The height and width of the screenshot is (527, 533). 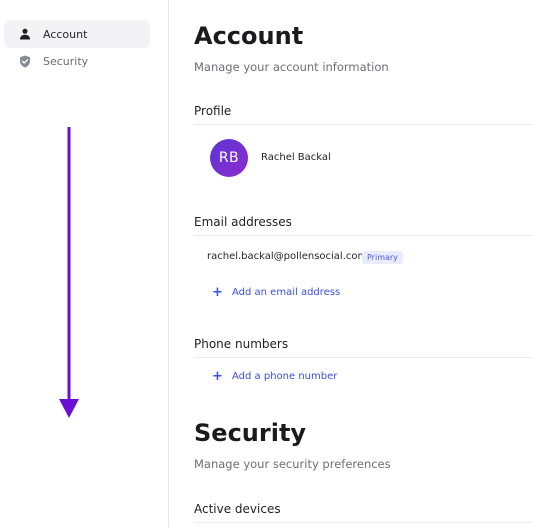 What do you see at coordinates (296, 157) in the screenshot?
I see `profile-name: Rachel Backal` at bounding box center [296, 157].